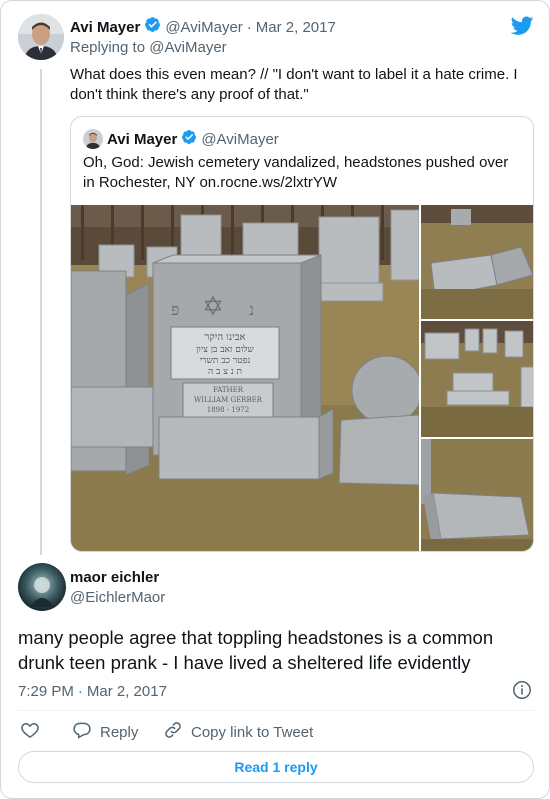  What do you see at coordinates (477, 495) in the screenshot?
I see `media-image-bottom-right` at bounding box center [477, 495].